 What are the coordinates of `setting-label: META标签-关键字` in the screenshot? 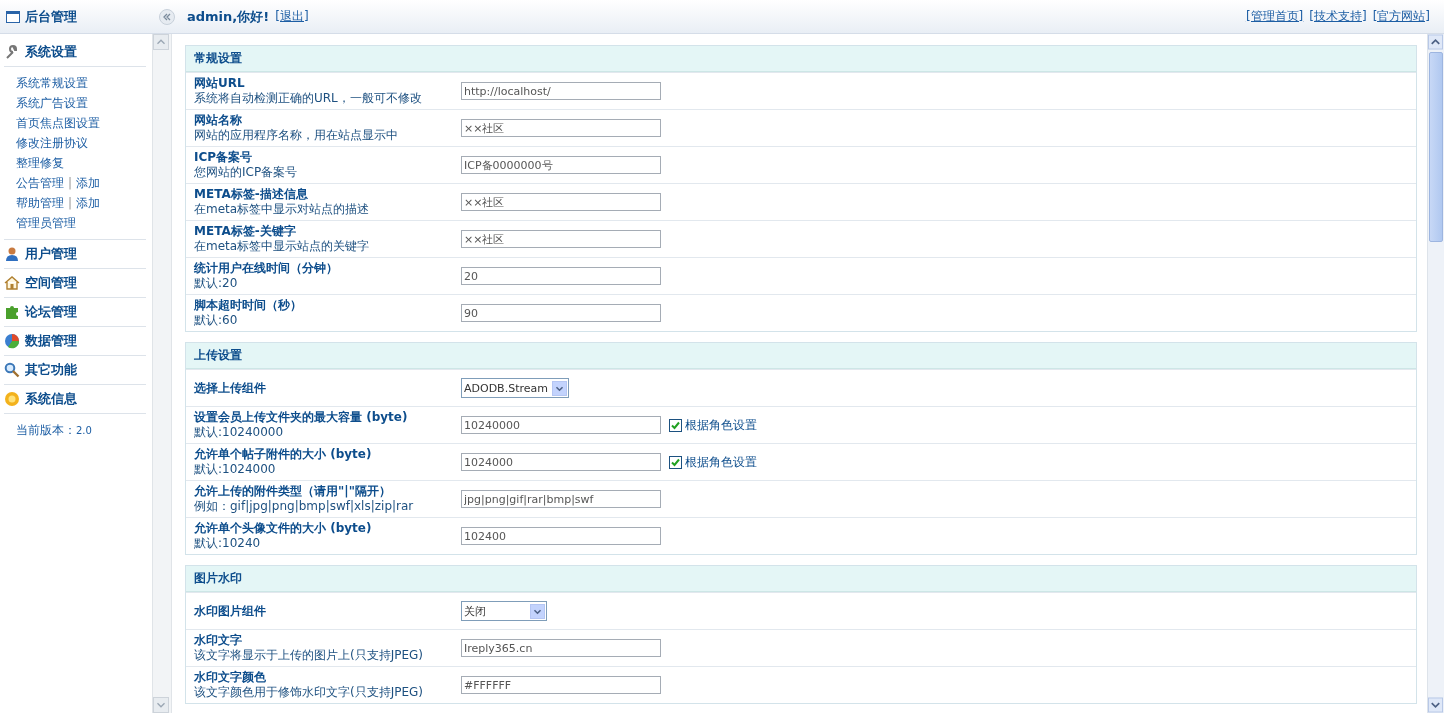 It's located at (245, 231).